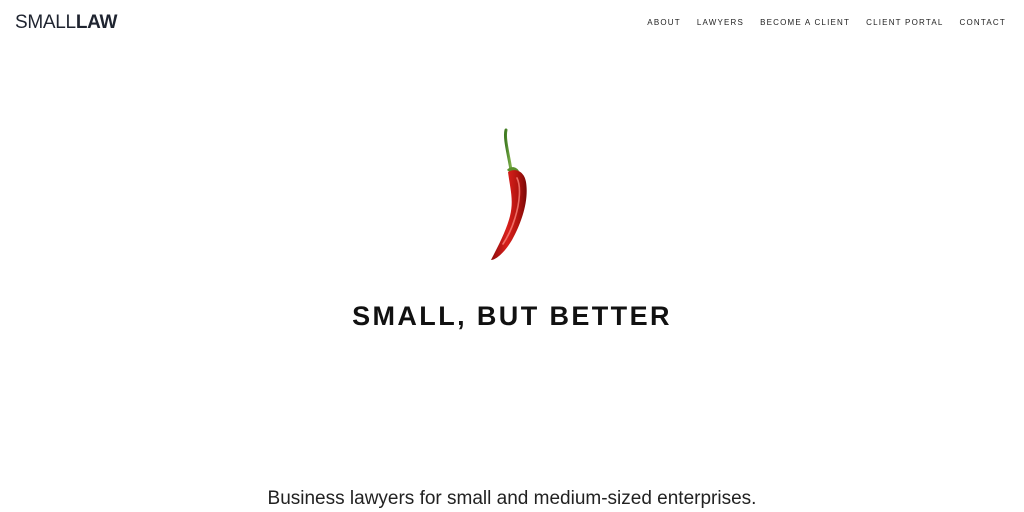  What do you see at coordinates (983, 23) in the screenshot?
I see `nav-contact: CONTACT` at bounding box center [983, 23].